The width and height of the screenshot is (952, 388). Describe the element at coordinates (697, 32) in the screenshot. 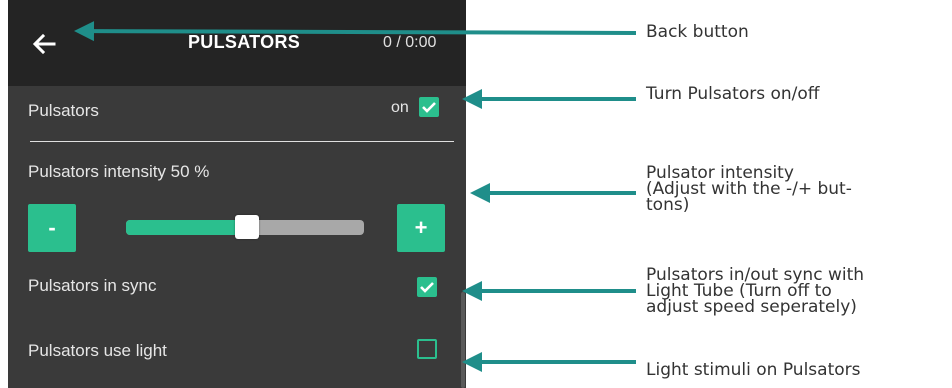

I see `annotation-back: Back button` at that location.